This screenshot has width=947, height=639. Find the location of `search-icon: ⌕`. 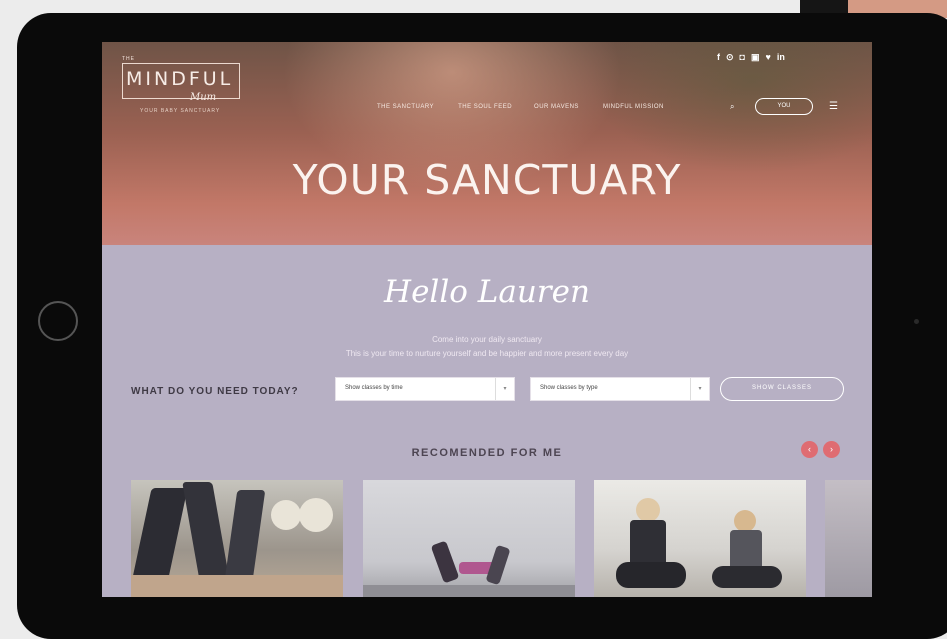

search-icon: ⌕ is located at coordinates (732, 107).